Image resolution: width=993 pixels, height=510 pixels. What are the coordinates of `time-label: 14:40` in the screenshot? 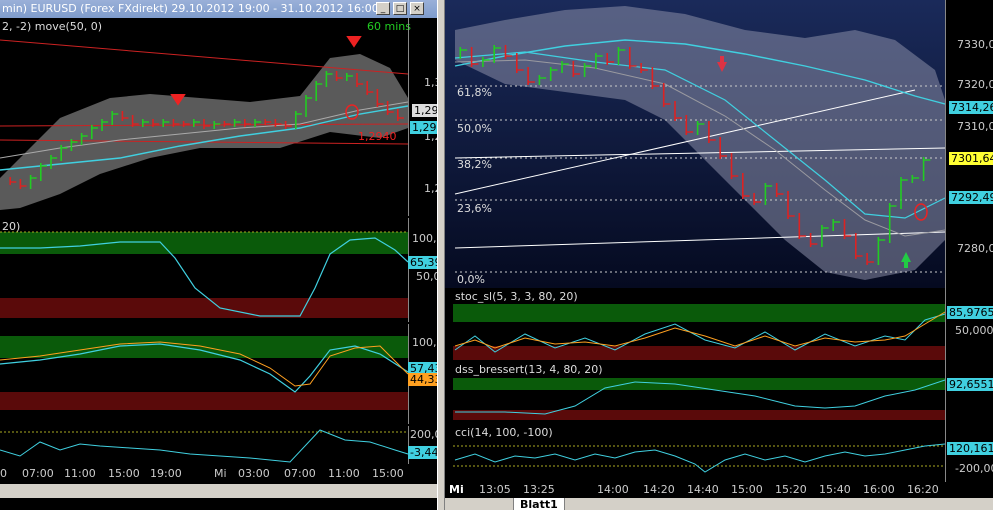 It's located at (703, 489).